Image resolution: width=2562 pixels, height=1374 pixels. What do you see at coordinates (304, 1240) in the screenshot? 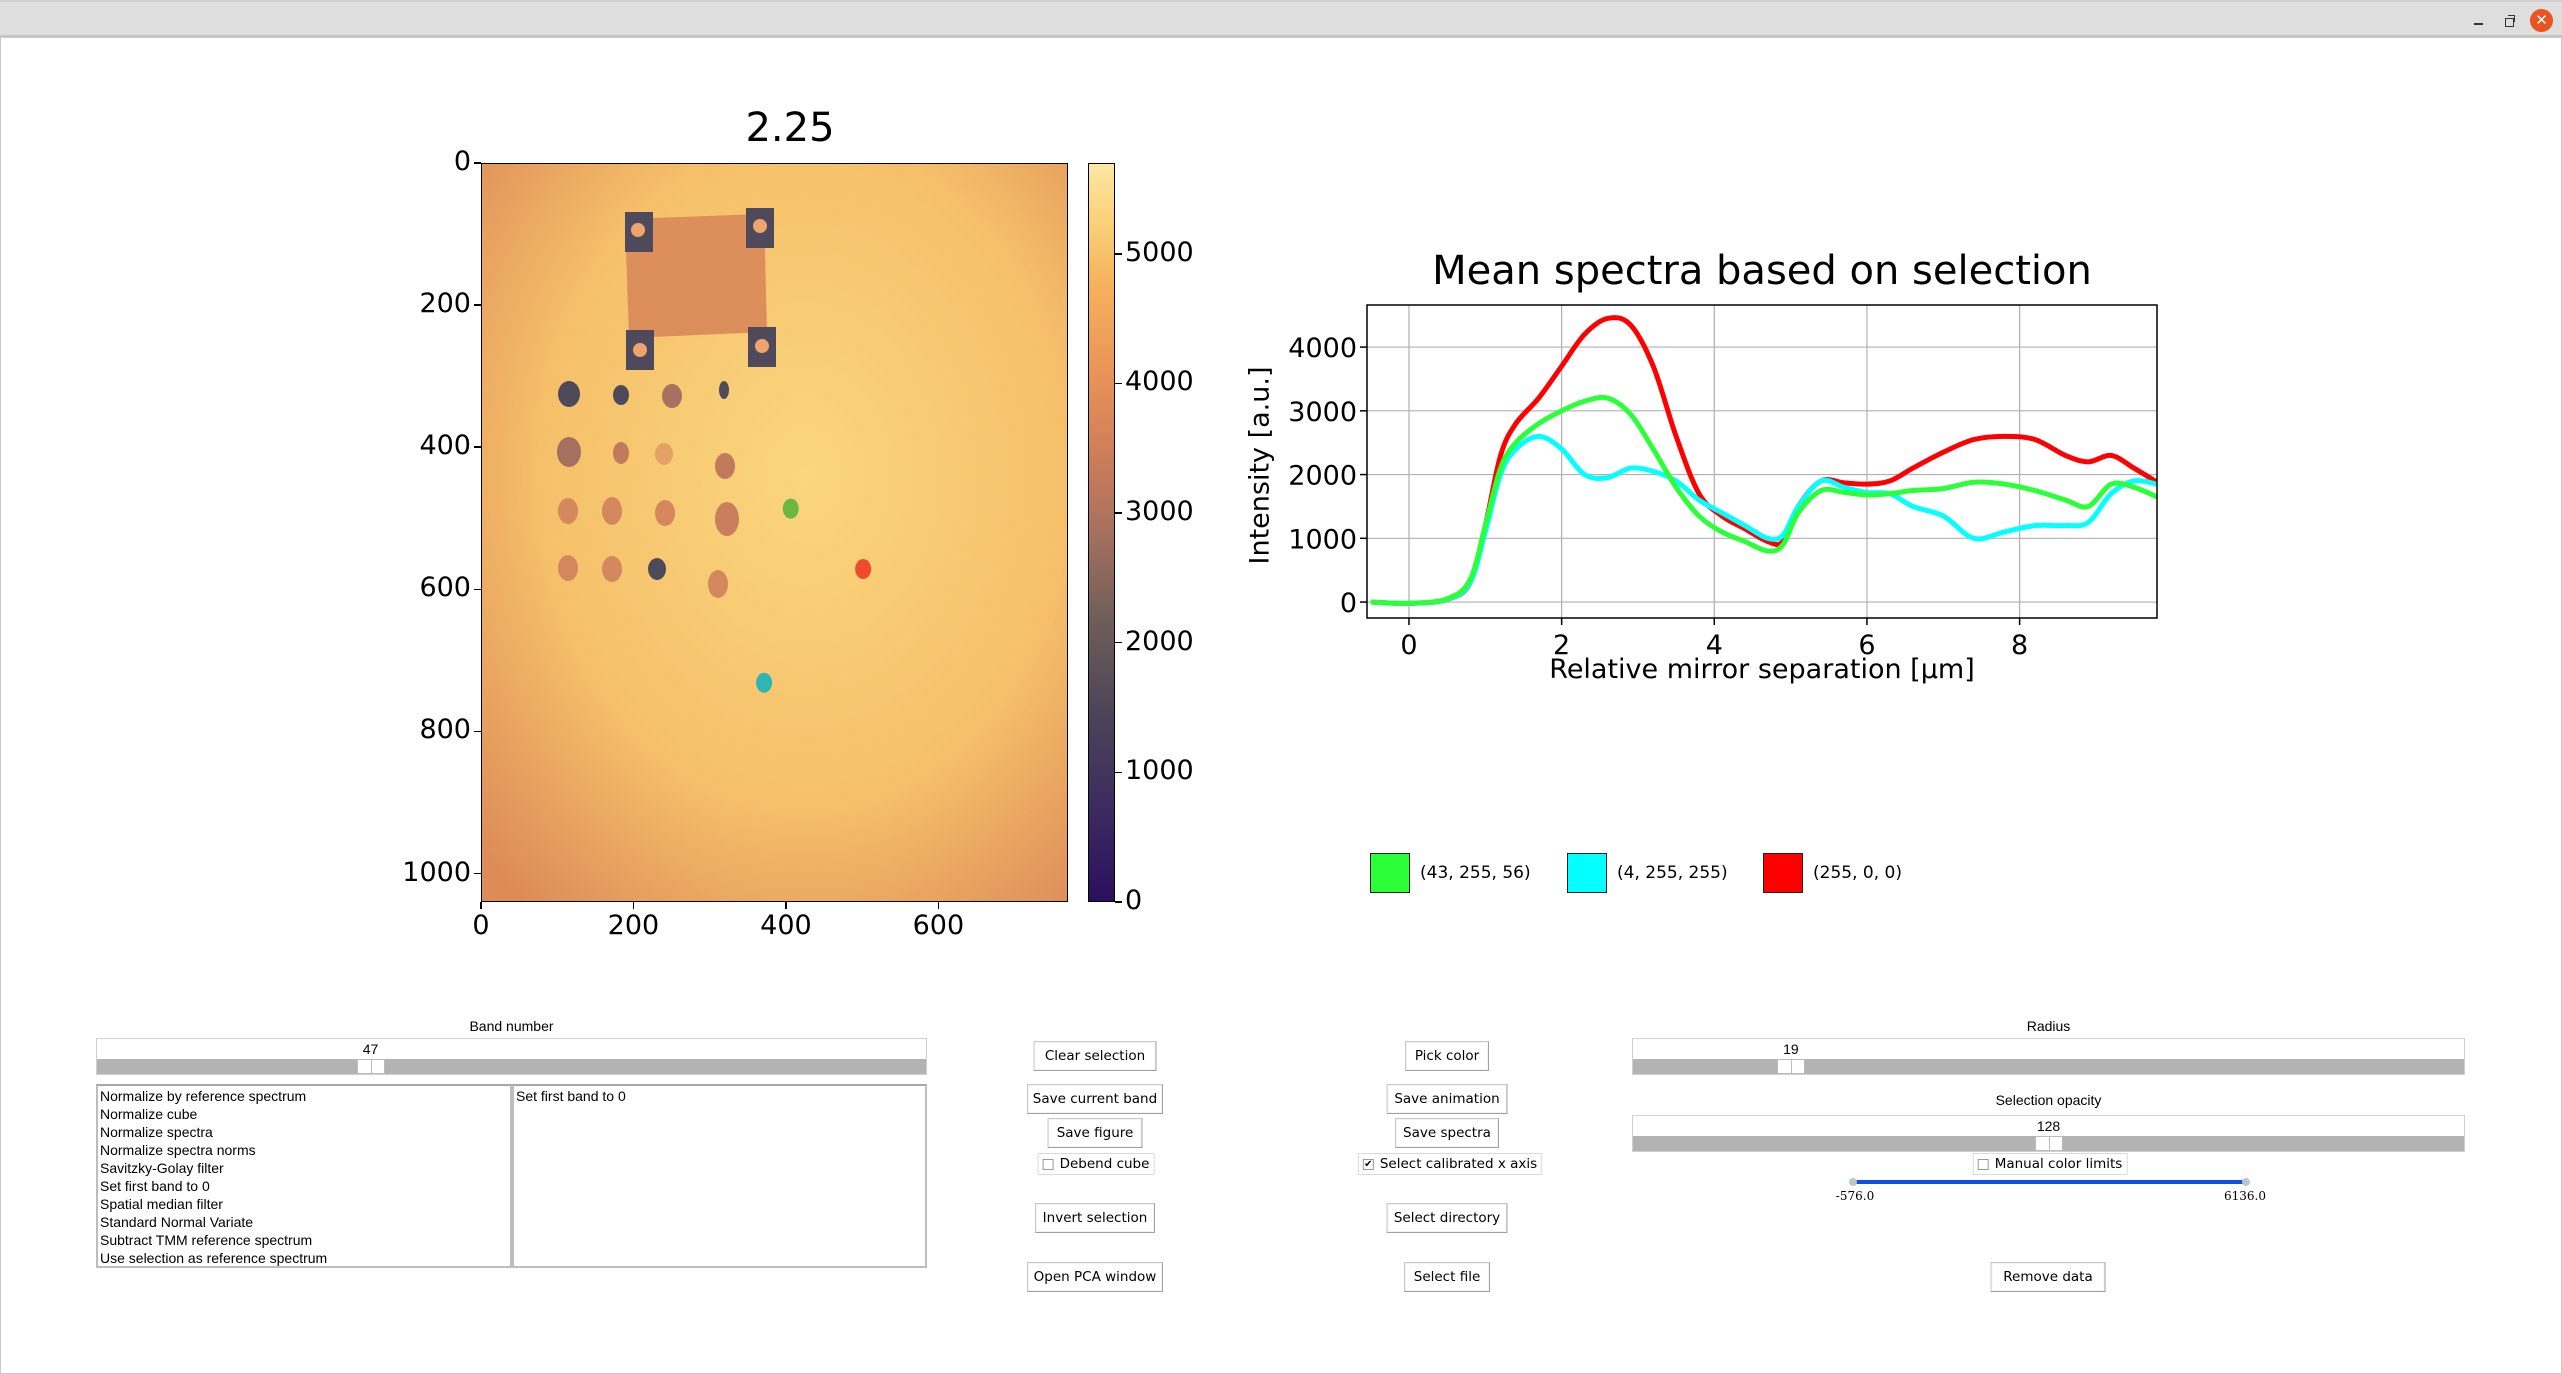
I see `list-item: Subtract TMM reference spectrum` at bounding box center [304, 1240].